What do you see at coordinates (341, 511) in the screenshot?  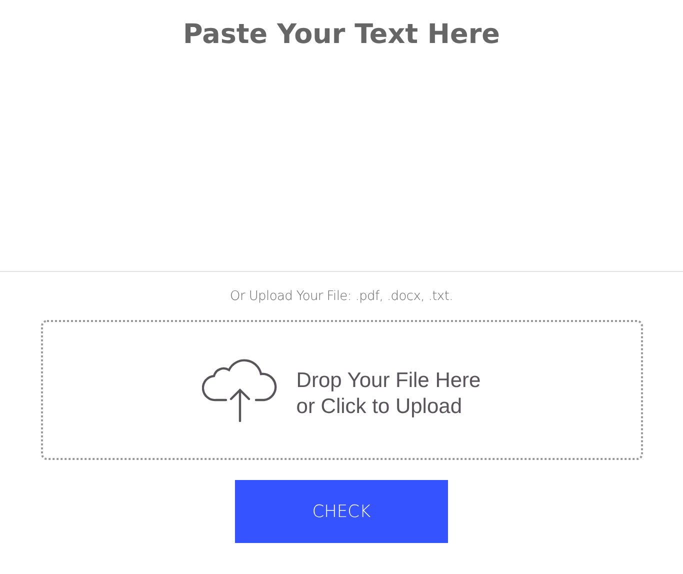 I see `check-button: CHECK` at bounding box center [341, 511].